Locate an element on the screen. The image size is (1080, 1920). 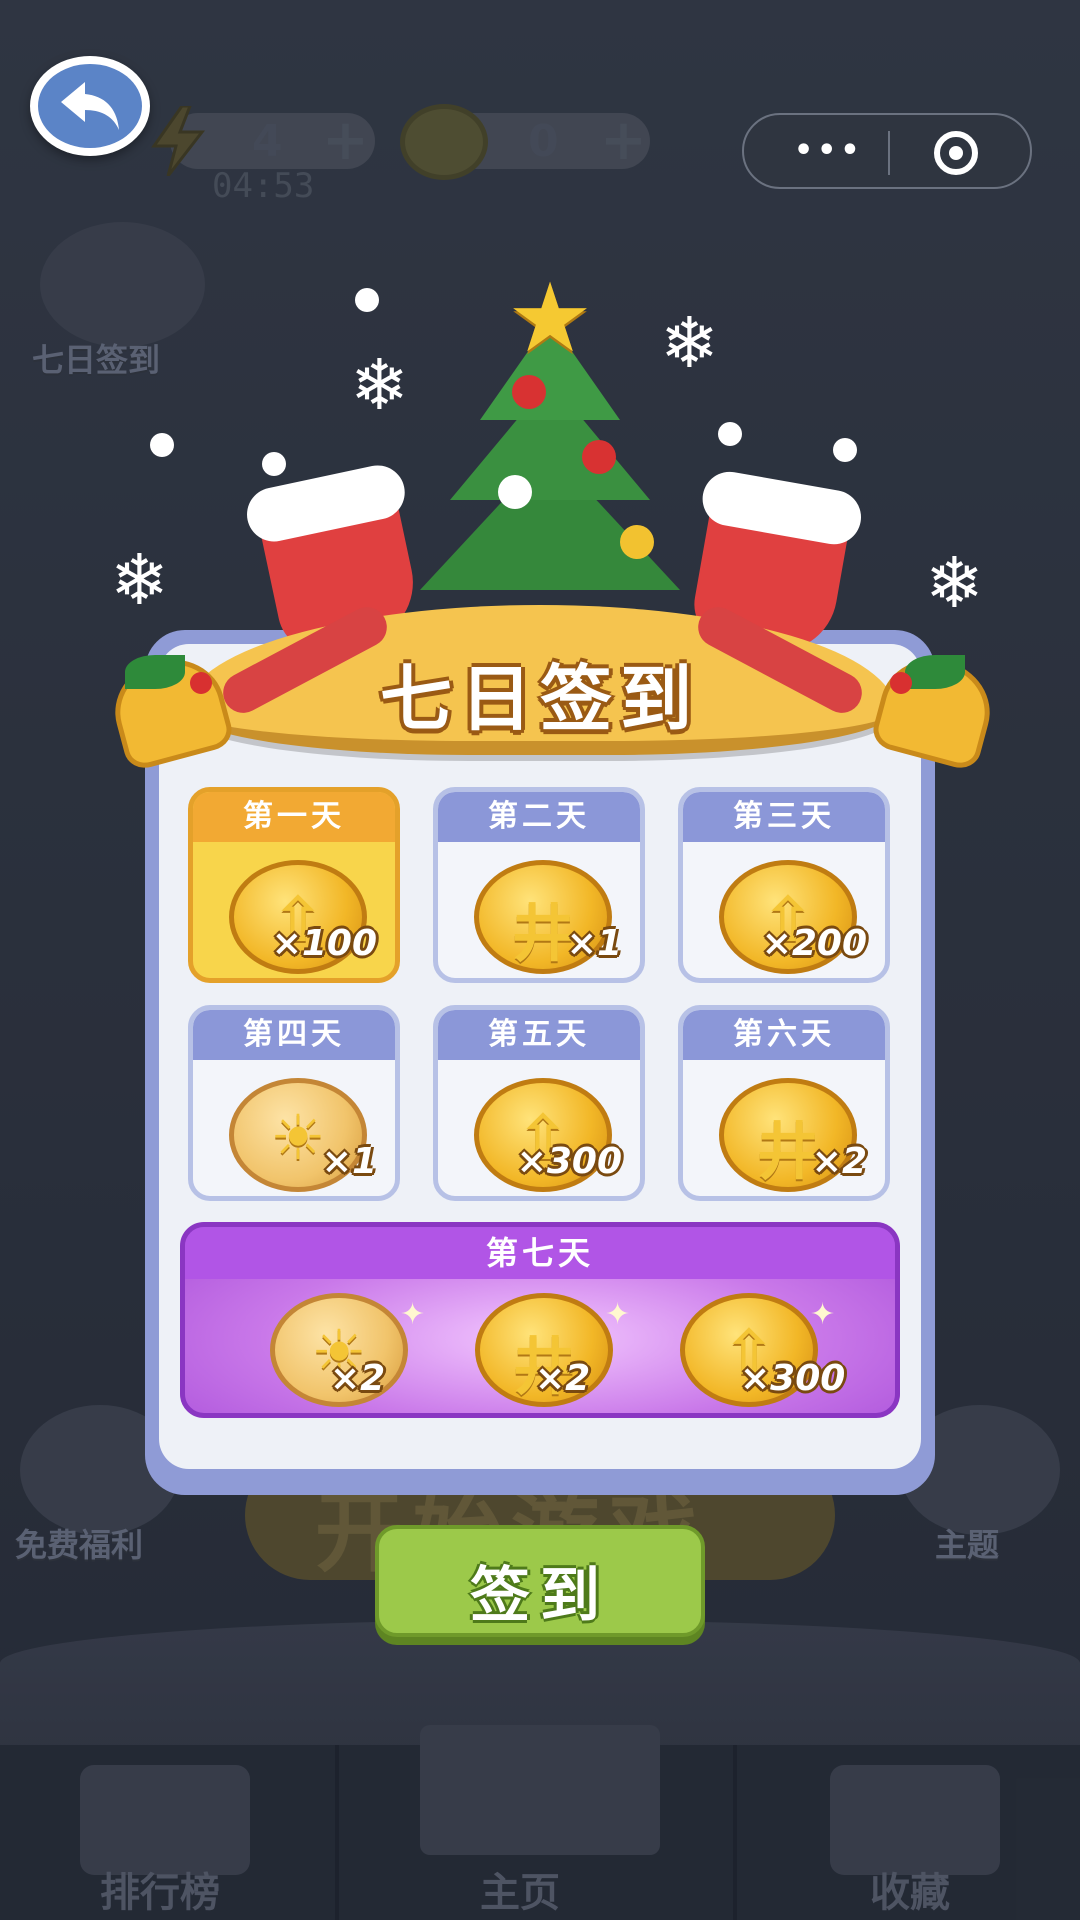
ranking-icon is located at coordinates (165, 1820).